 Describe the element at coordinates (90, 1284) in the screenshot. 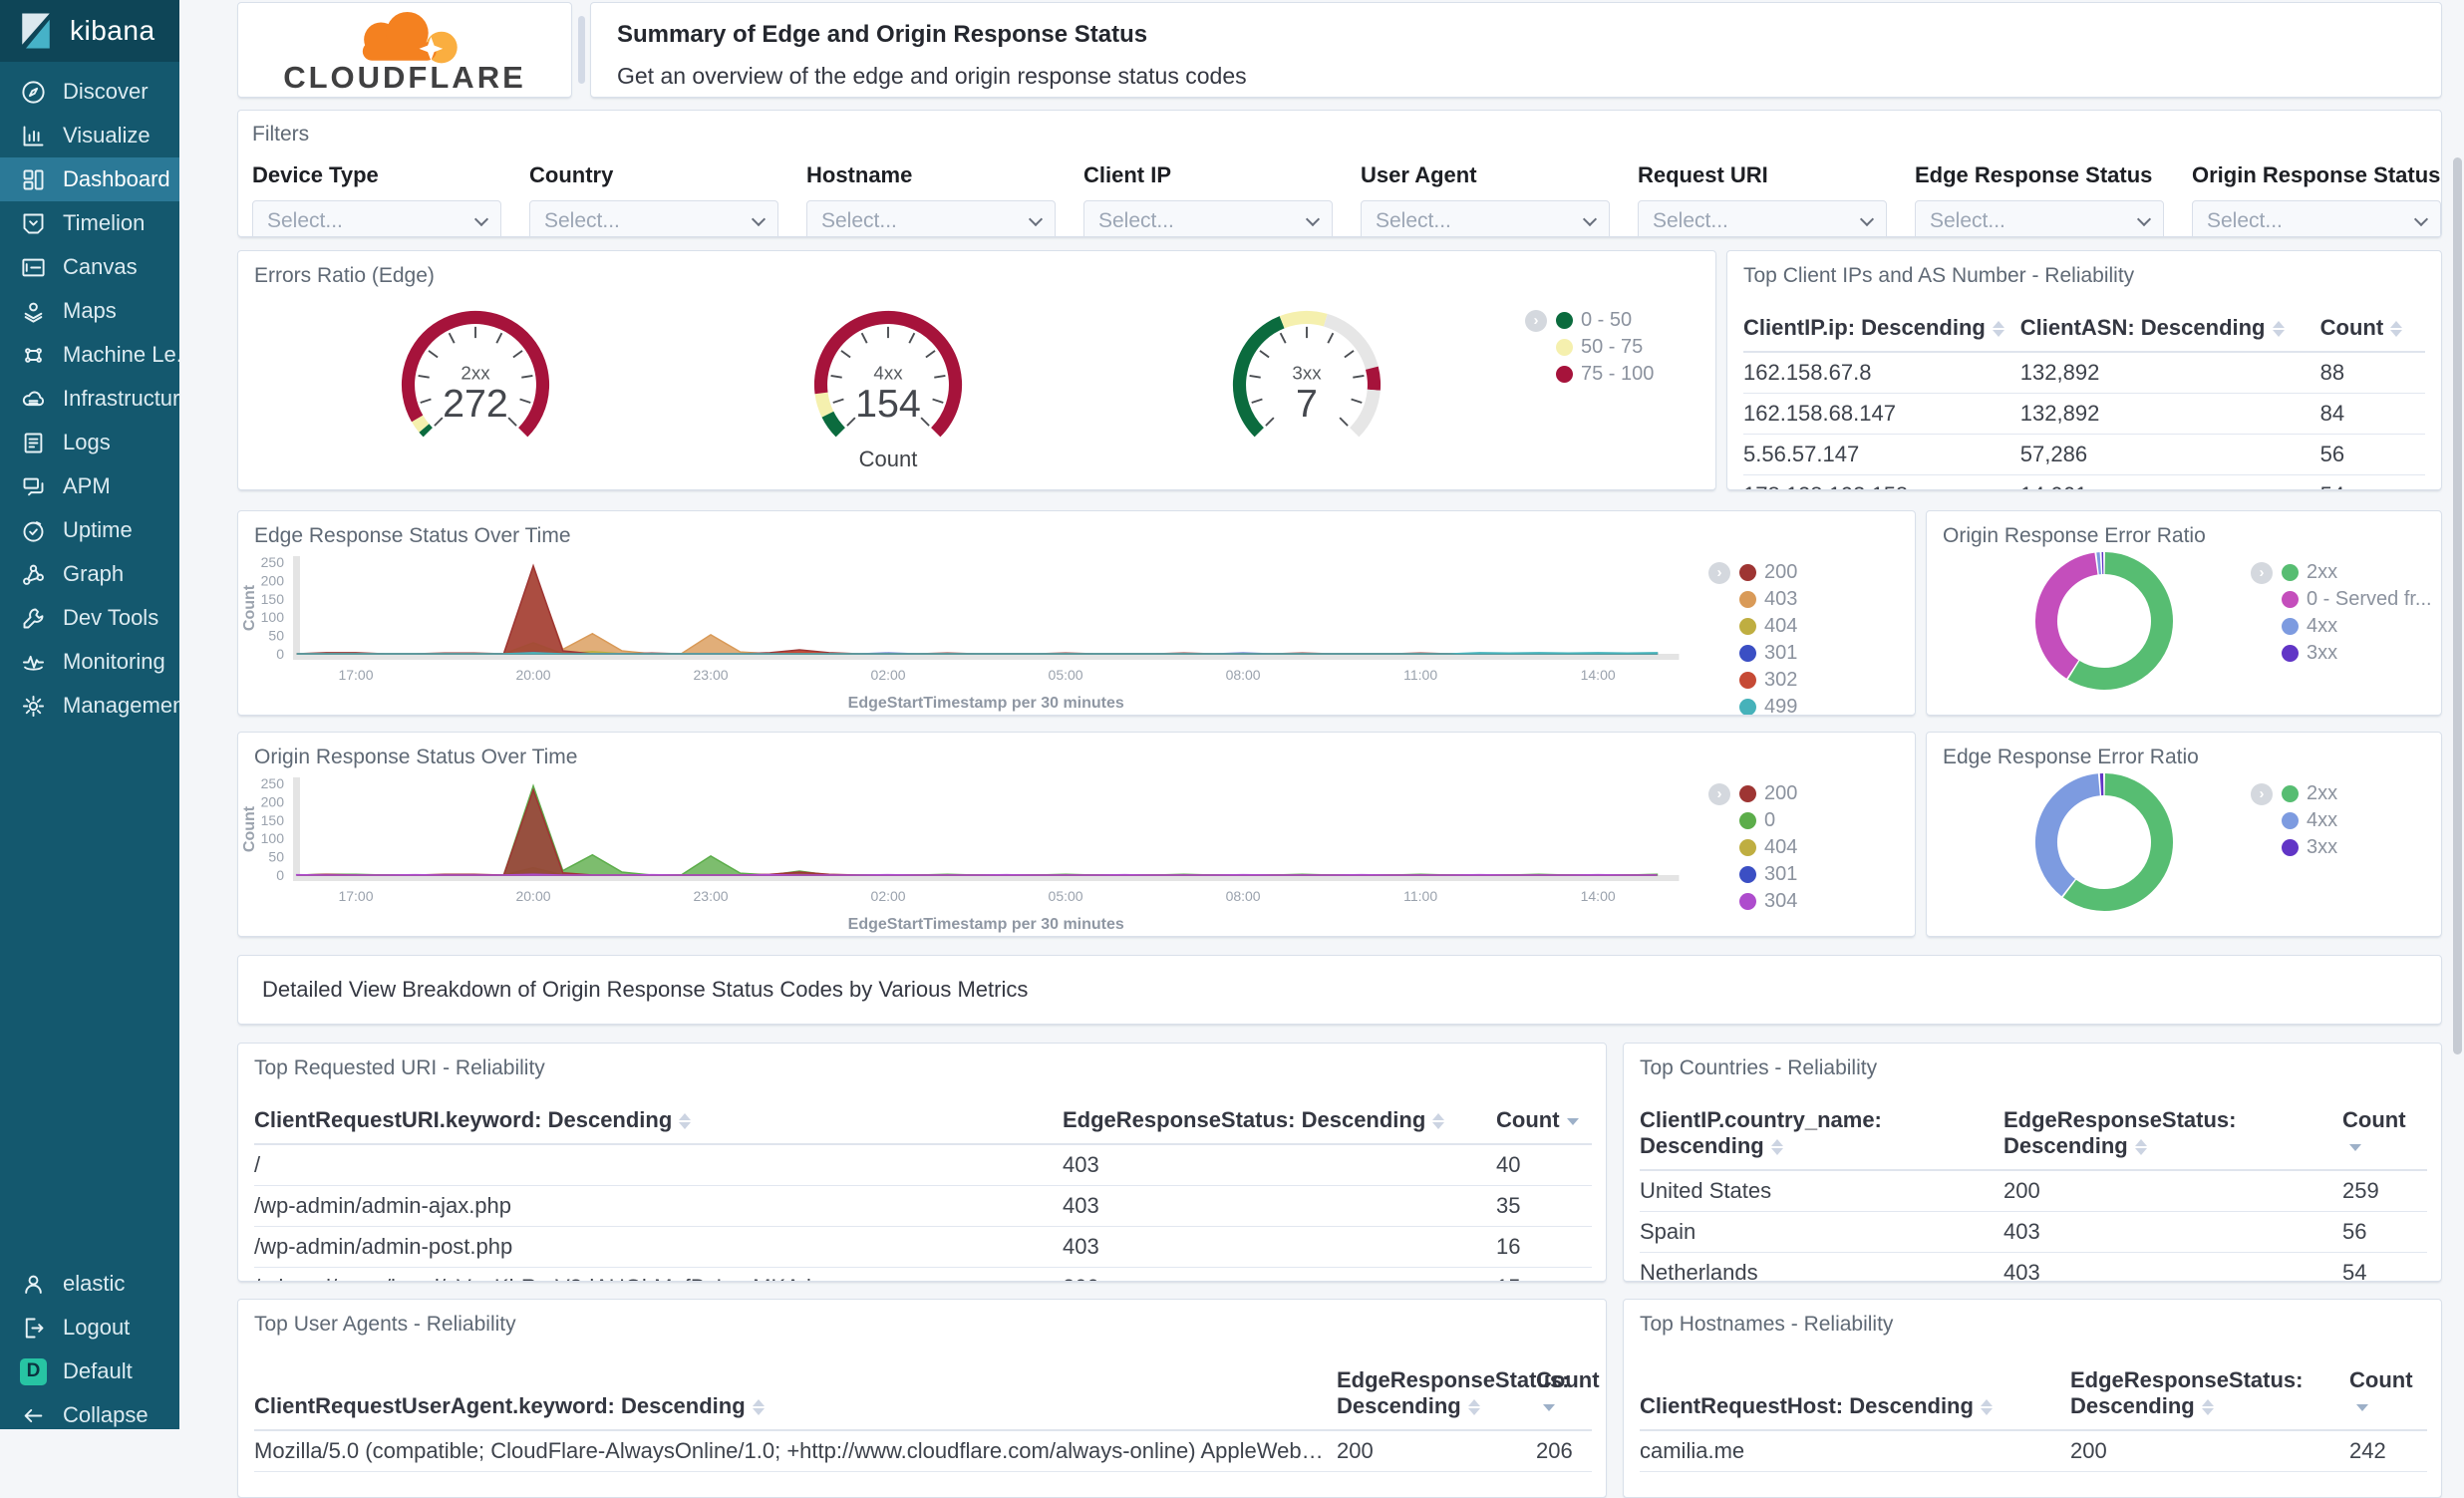

I see `sidebar-item-elastic: elastic` at that location.